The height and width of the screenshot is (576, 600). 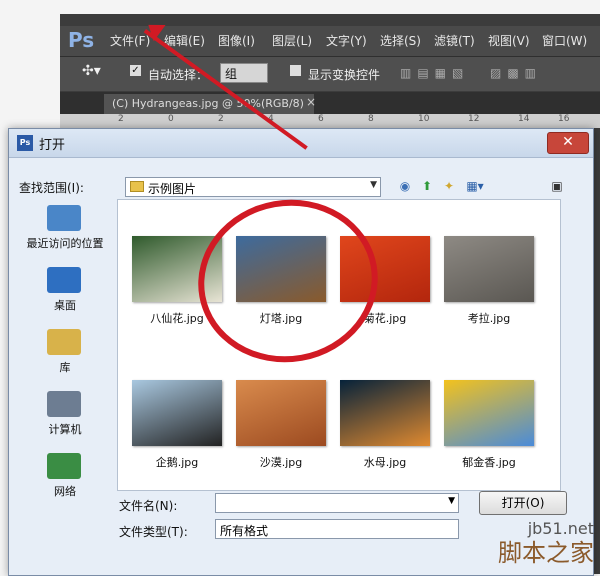 I want to click on options-bar: ✣▾ ✓ 自动选择： 组 显示变换控件 ▥▤▦▧ ▨▩▥, so click(x=330, y=73).